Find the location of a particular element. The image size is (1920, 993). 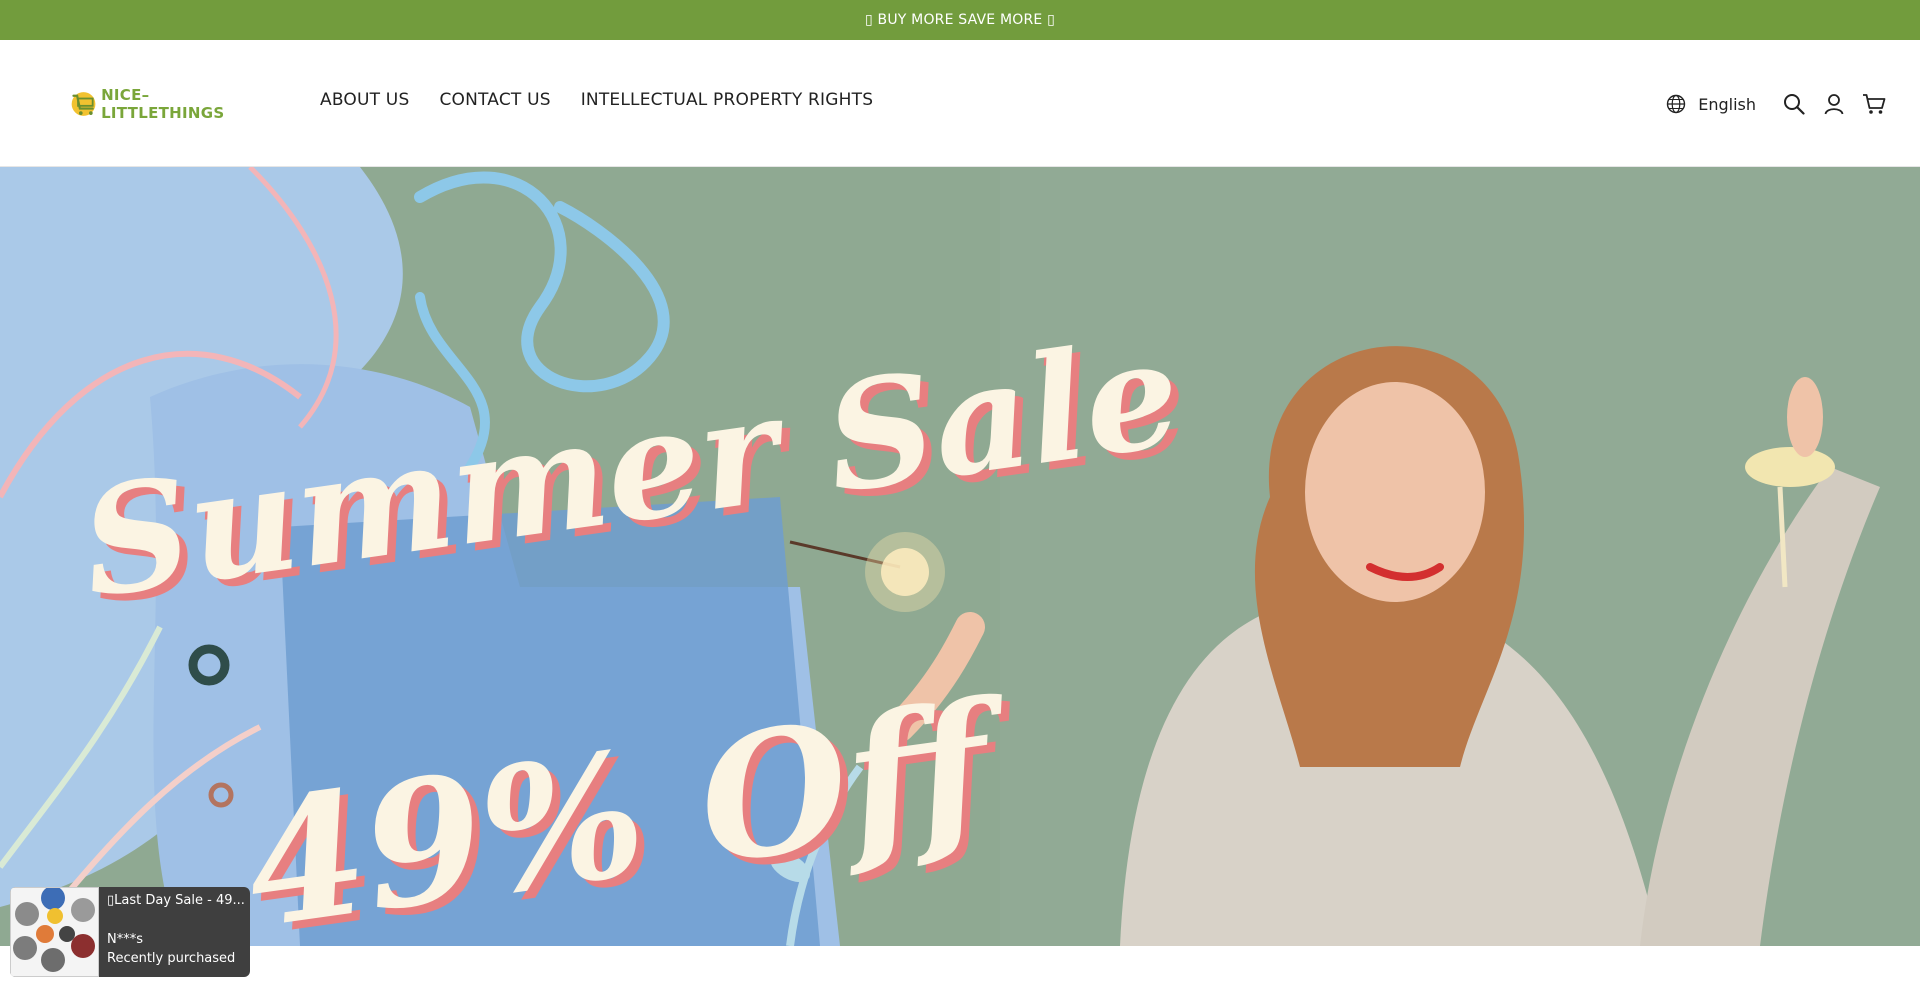

popup-status: Recently purchased is located at coordinates (171, 958).